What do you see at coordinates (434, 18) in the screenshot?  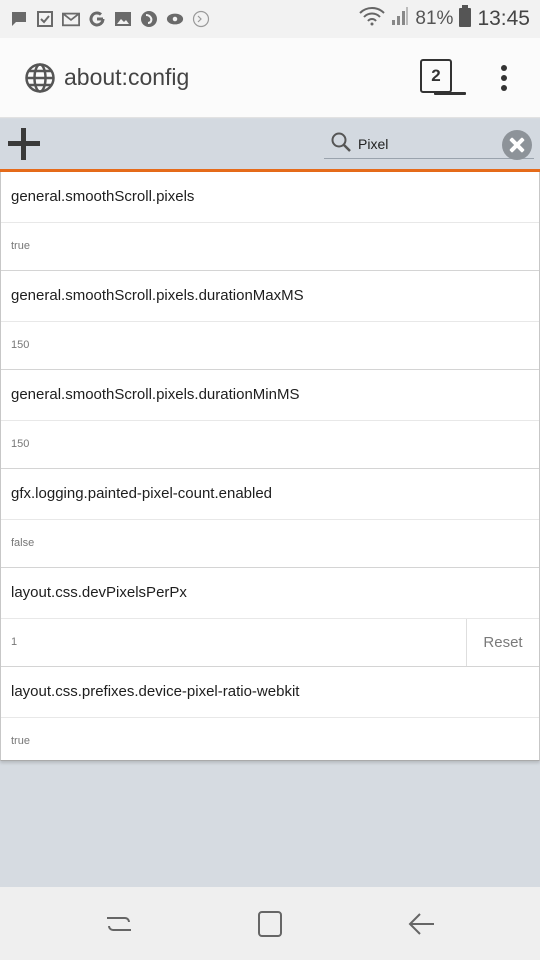 I see `battery-percent: 81%` at bounding box center [434, 18].